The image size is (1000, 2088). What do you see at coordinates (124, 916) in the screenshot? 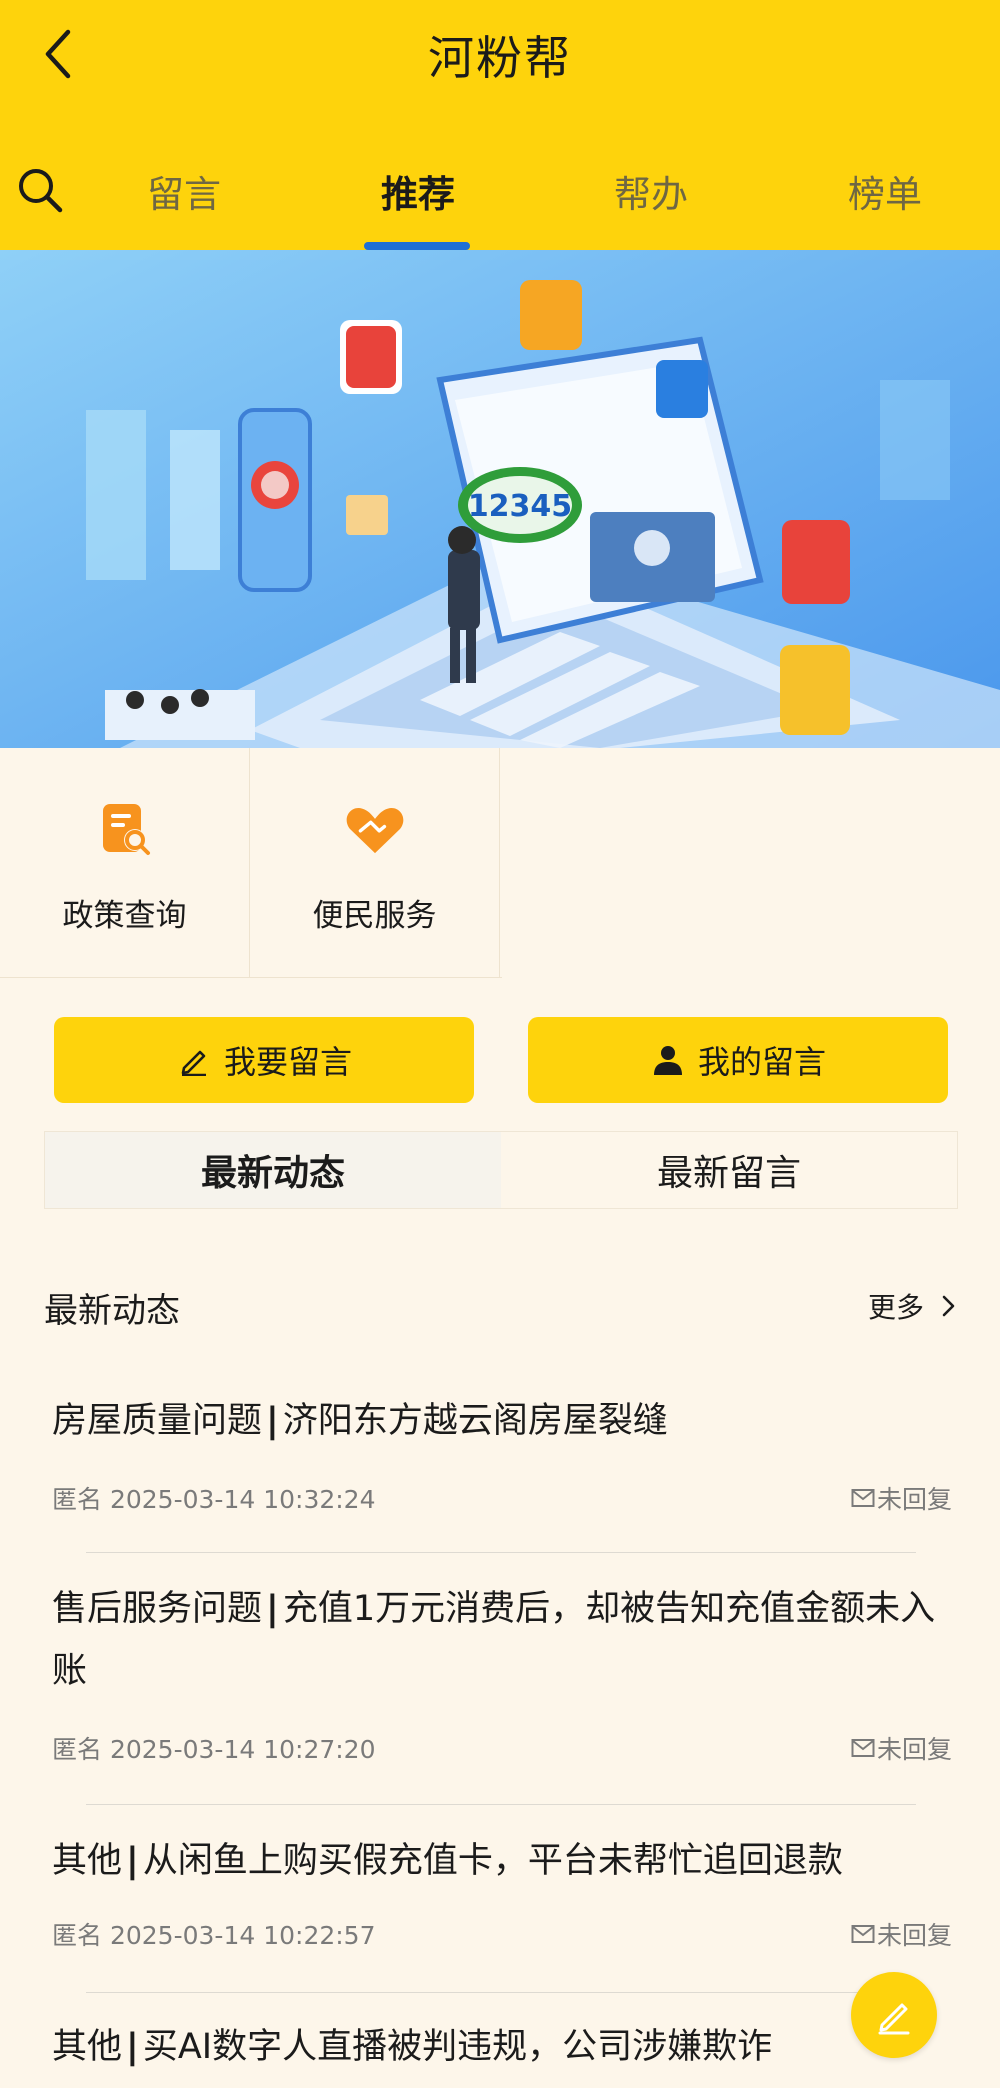
I see `quick-link-label: 政策查询` at bounding box center [124, 916].